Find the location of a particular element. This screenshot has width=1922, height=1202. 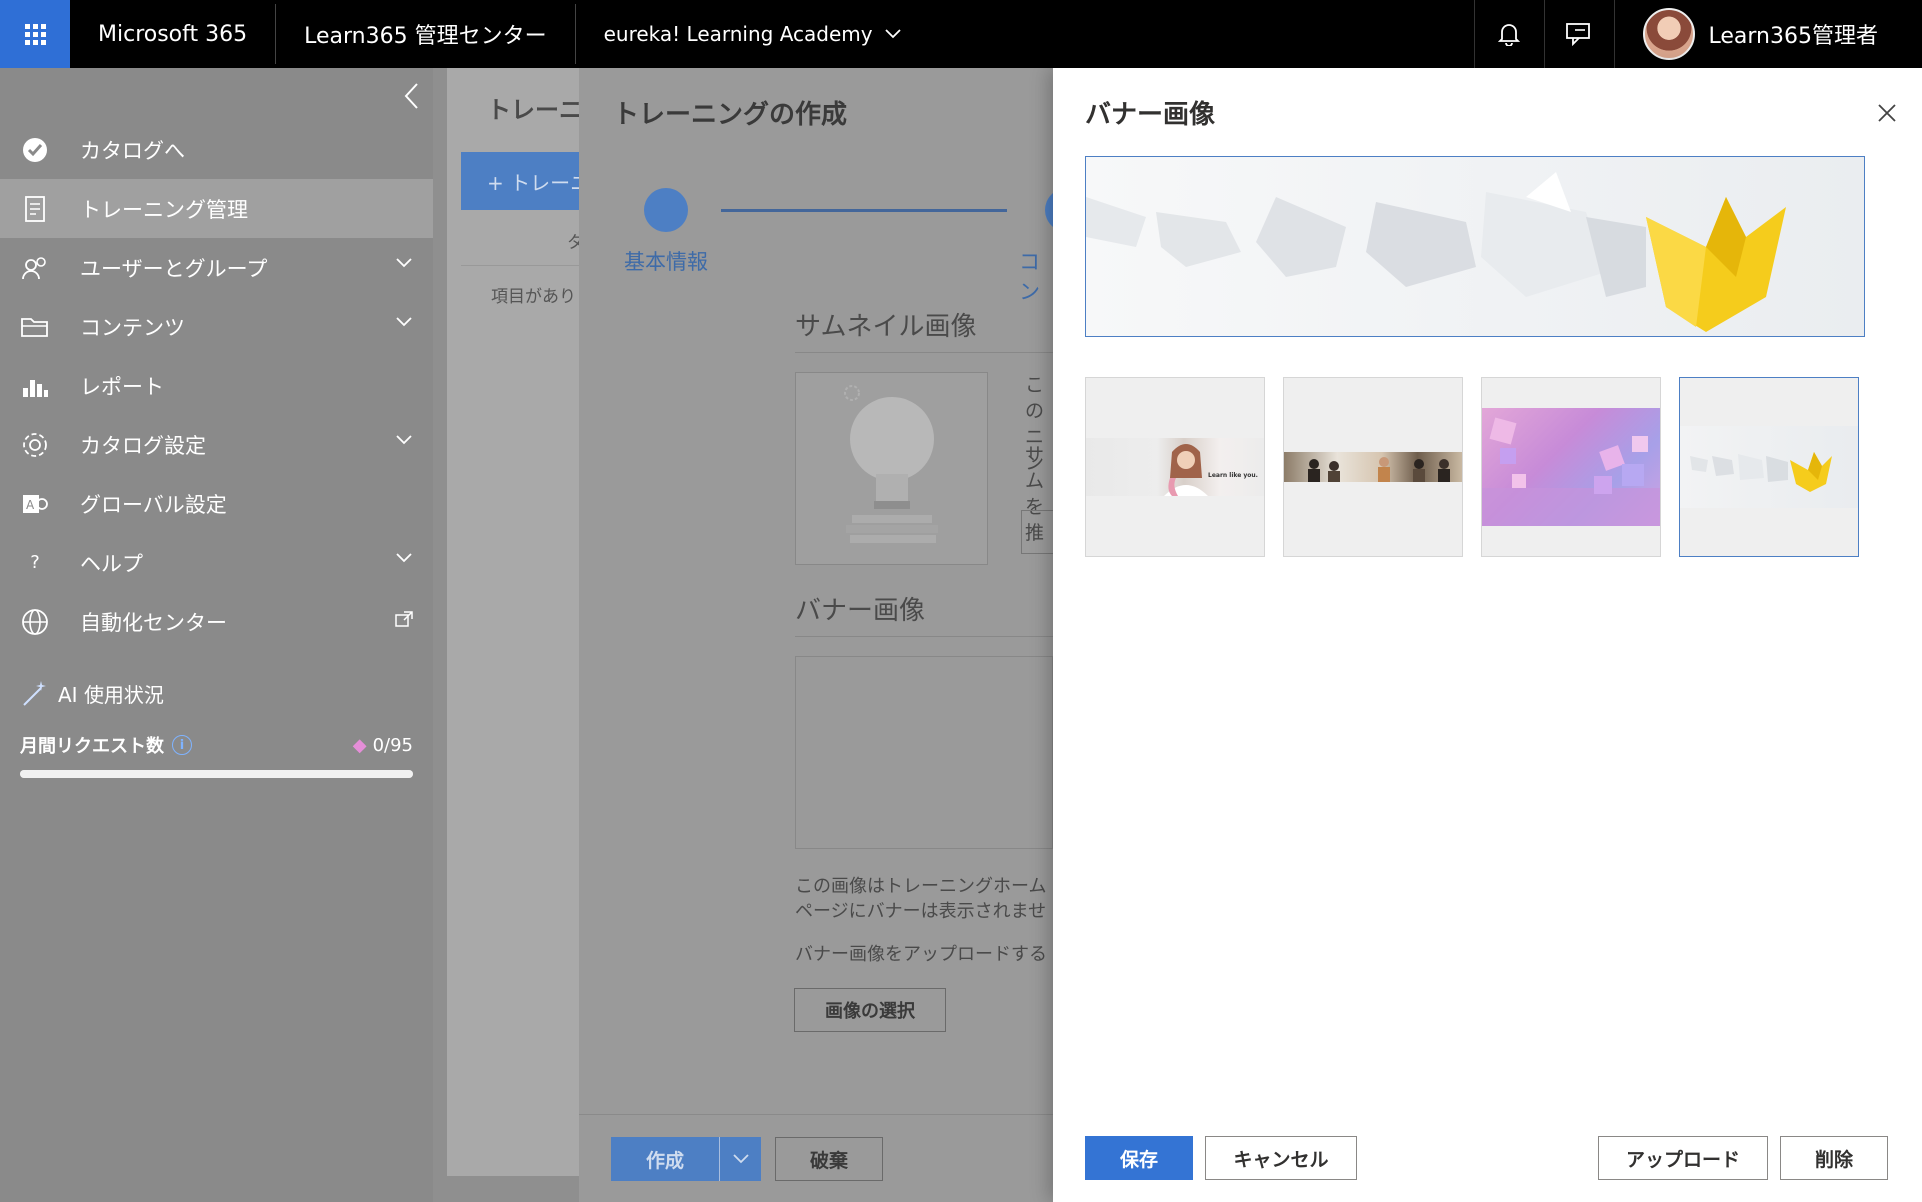

document-icon is located at coordinates (35, 209).